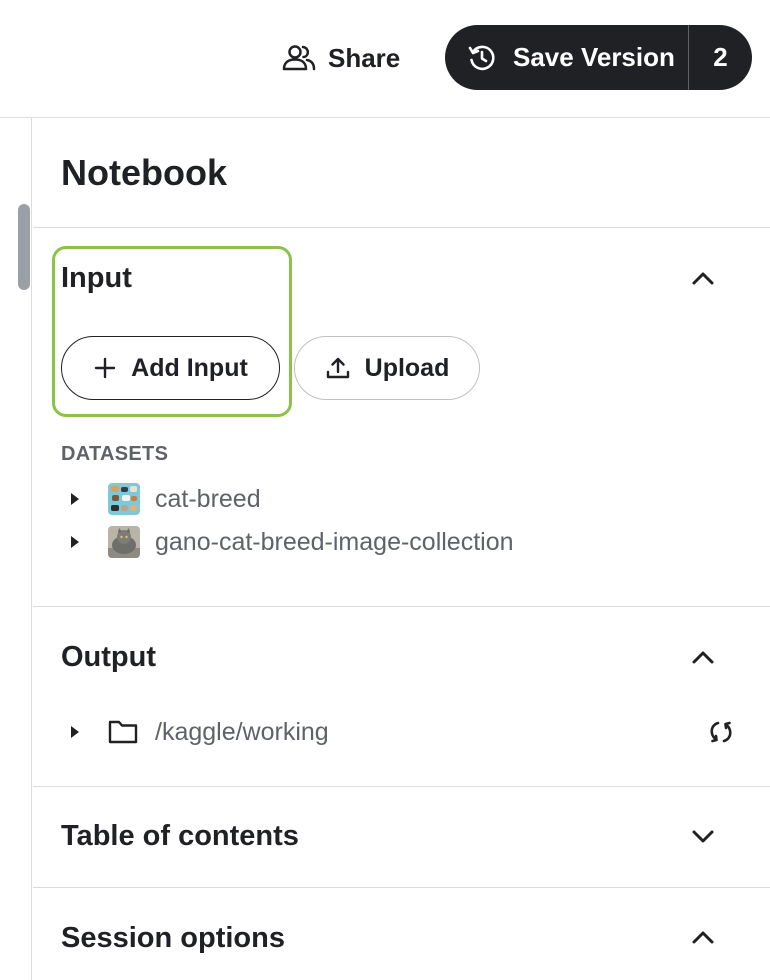 This screenshot has height=980, width=770. I want to click on share-button: Share, so click(341, 58).